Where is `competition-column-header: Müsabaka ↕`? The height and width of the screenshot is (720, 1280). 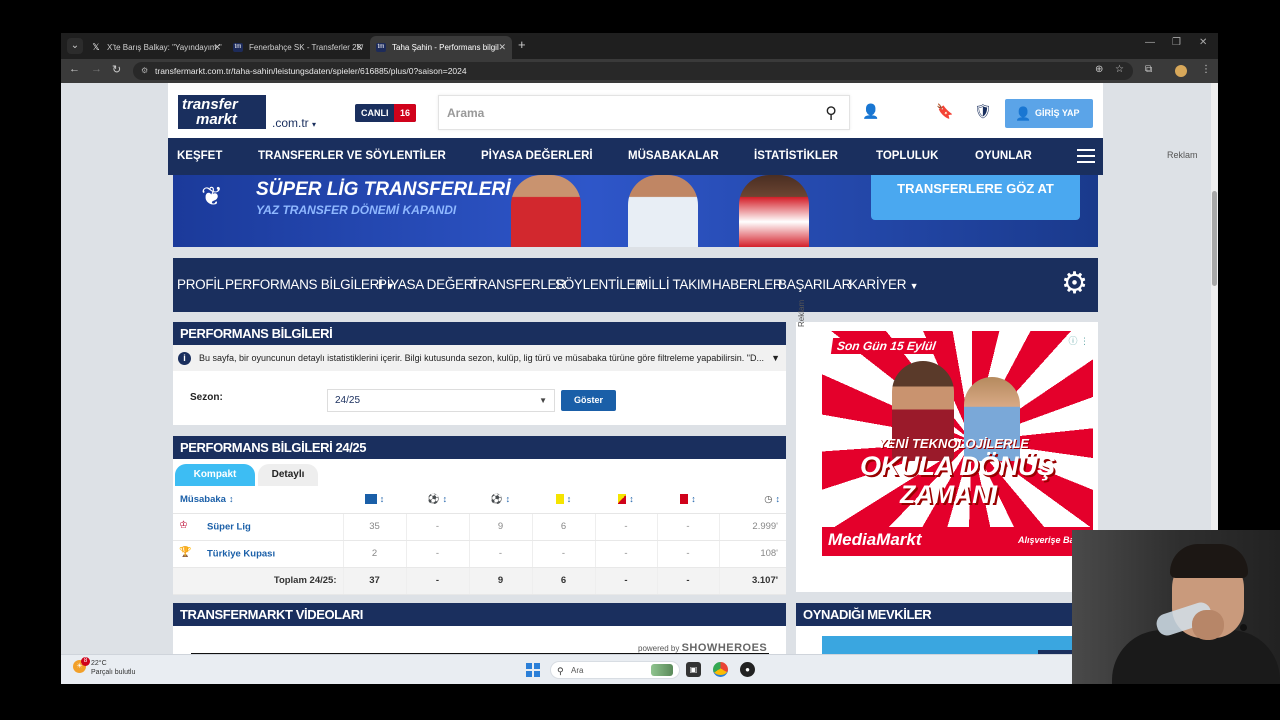
competition-column-header: Müsabaka ↕ is located at coordinates (258, 500).